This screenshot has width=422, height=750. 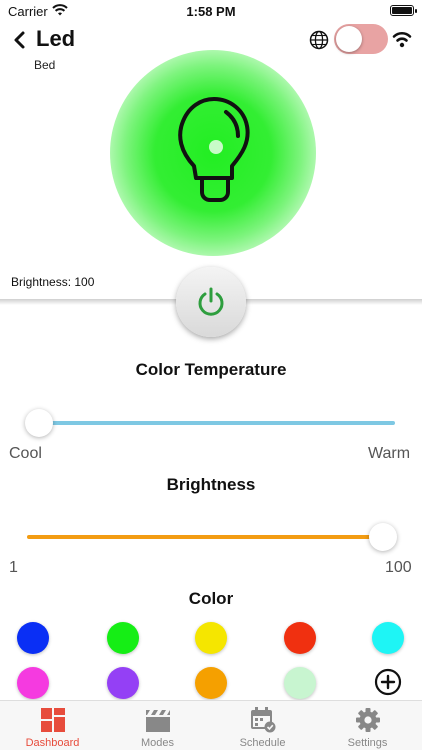 What do you see at coordinates (33, 683) in the screenshot?
I see `color-swatch-magenta` at bounding box center [33, 683].